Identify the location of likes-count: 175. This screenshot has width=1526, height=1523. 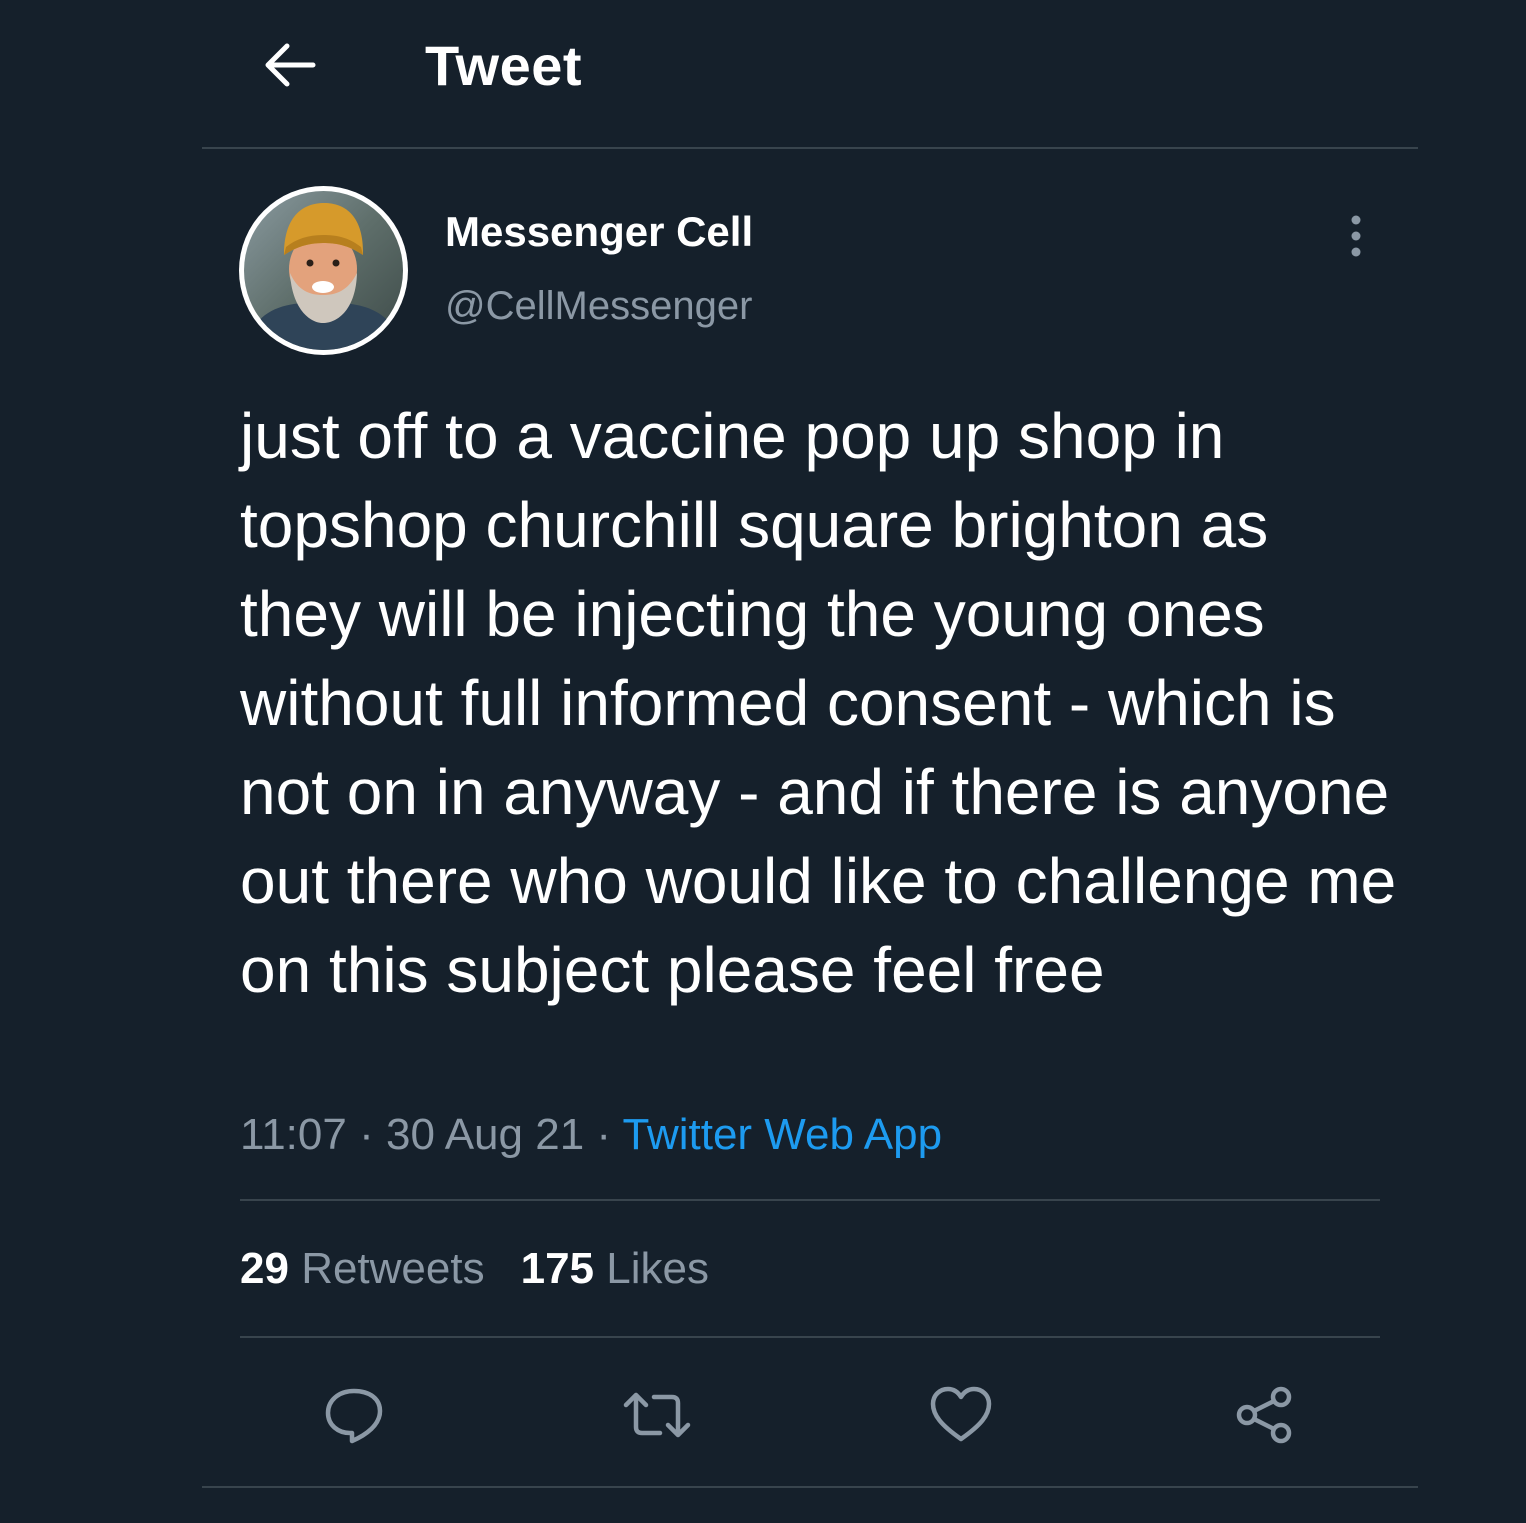
(557, 1268).